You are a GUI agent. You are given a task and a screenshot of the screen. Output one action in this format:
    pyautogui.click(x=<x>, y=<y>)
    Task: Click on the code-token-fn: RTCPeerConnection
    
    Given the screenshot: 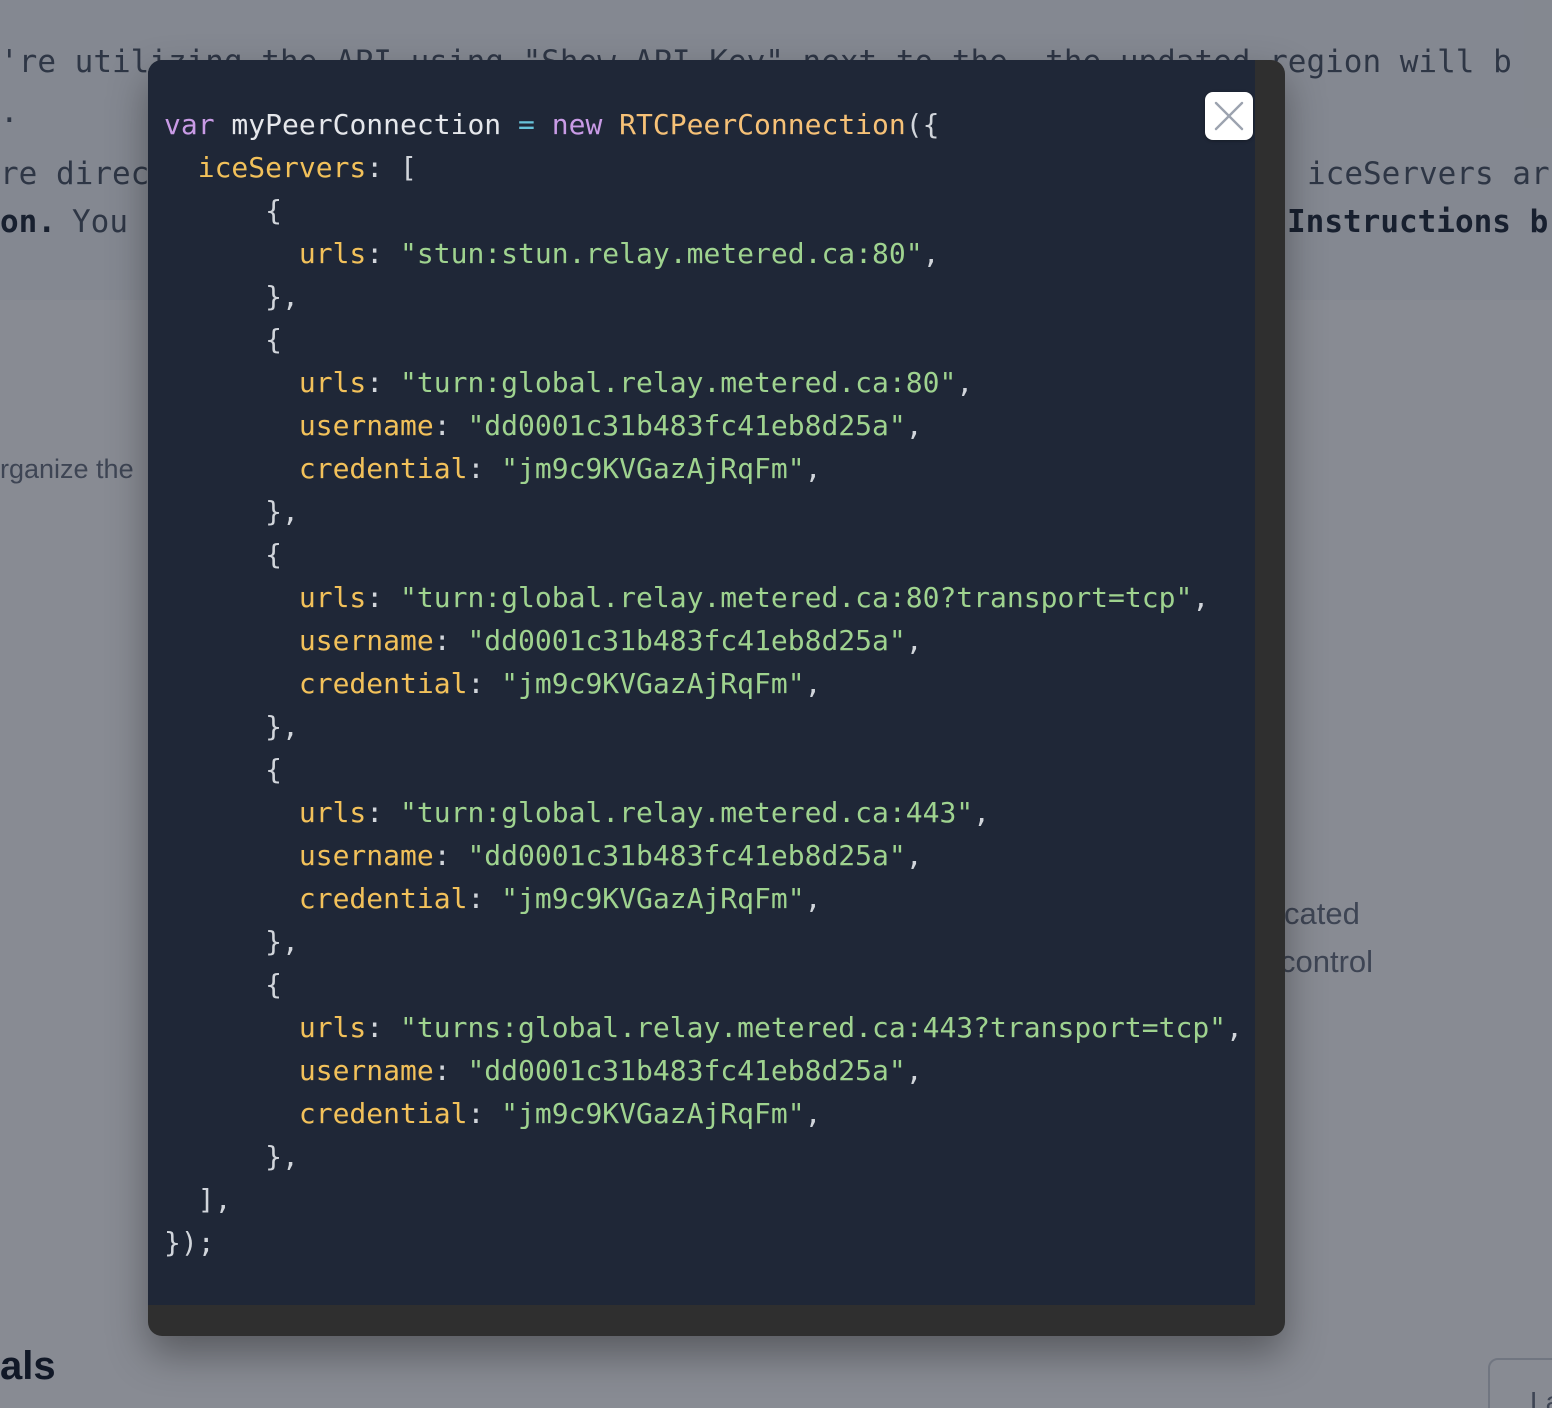 What is the action you would take?
    pyautogui.click(x=762, y=124)
    